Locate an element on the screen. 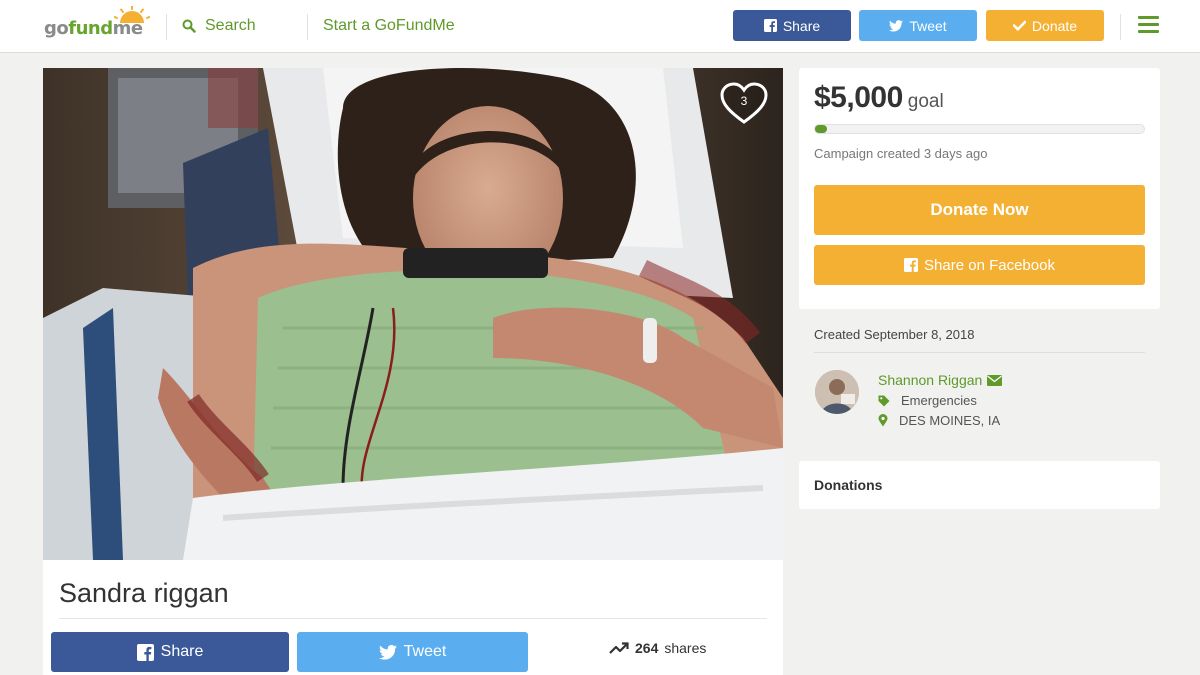 This screenshot has height=675, width=1200. progress-bar is located at coordinates (979, 129).